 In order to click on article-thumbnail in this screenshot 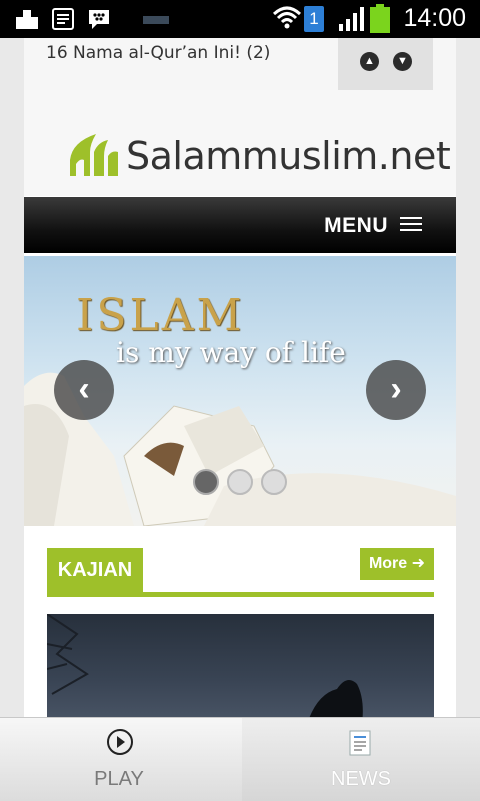, I will do `click(240, 665)`.